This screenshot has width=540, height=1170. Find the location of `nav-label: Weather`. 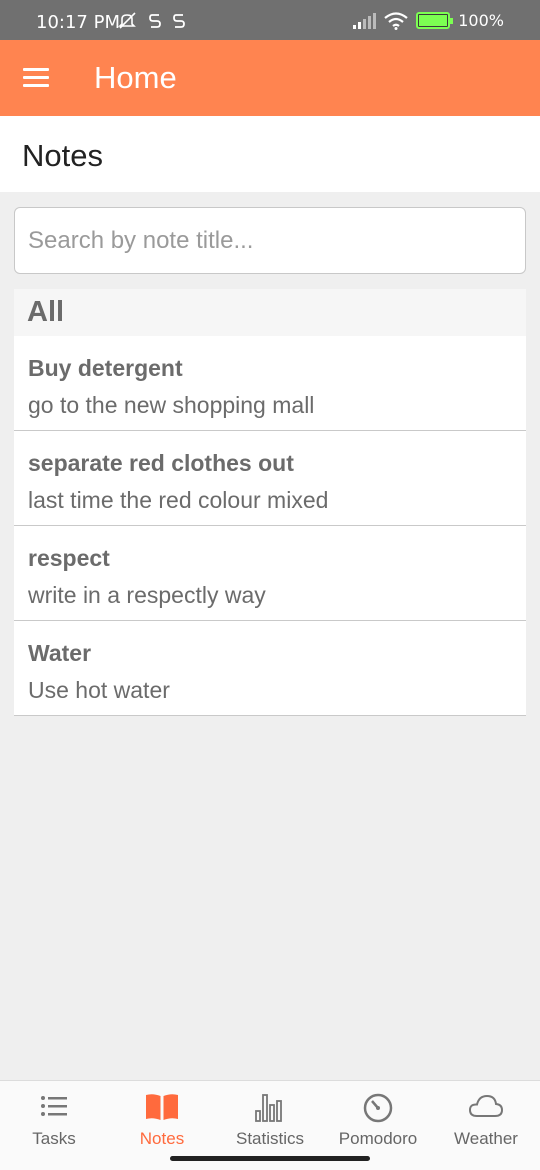

nav-label: Weather is located at coordinates (486, 1138).